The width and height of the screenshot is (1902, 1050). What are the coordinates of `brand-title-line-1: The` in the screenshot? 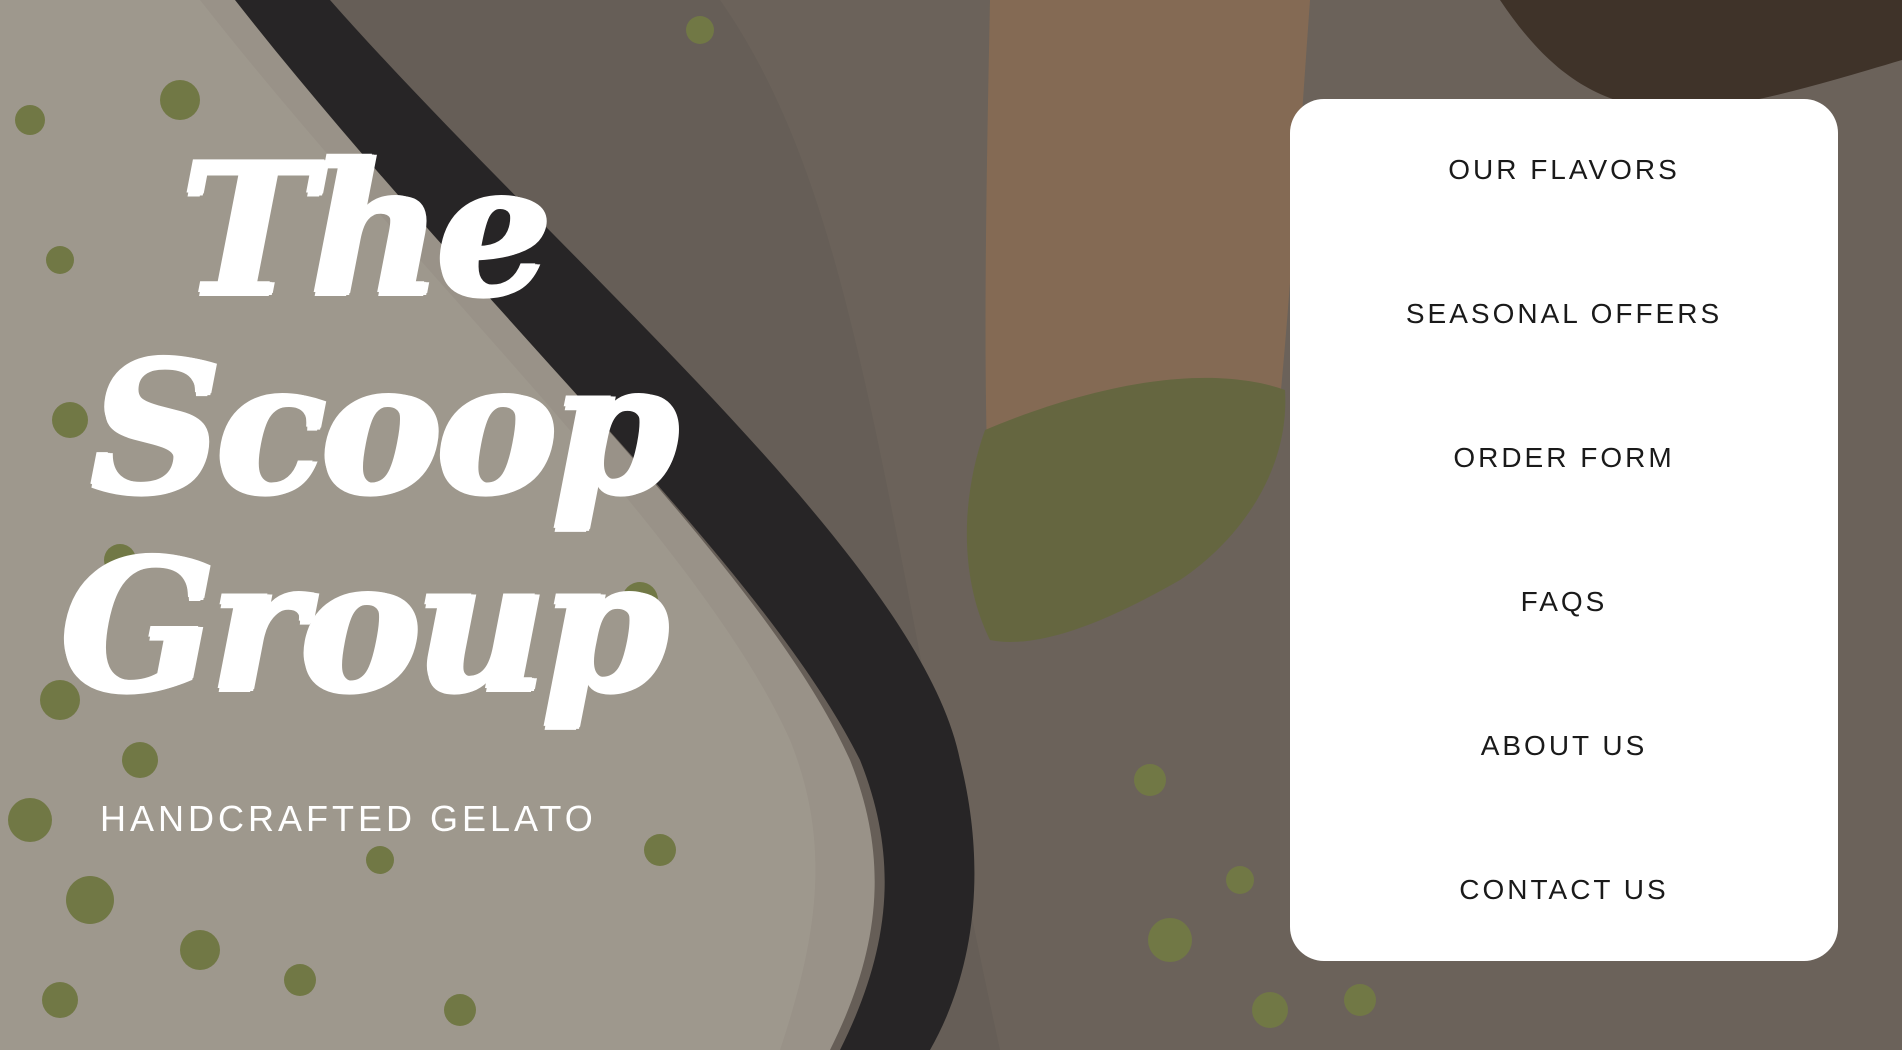 It's located at (366, 229).